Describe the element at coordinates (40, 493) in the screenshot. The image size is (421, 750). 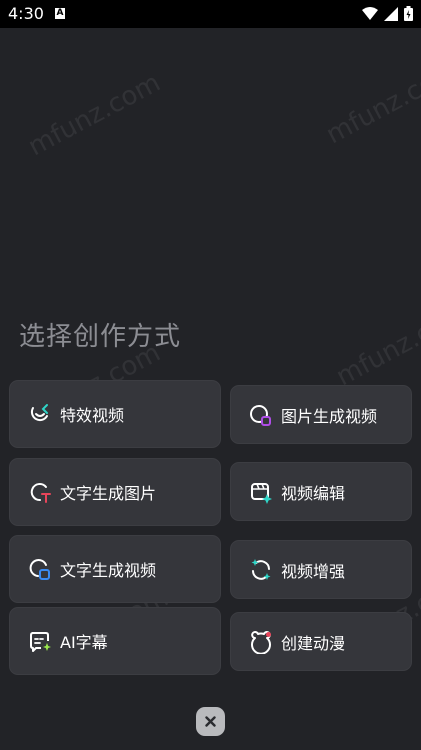
I see `text-to-image-icon` at that location.